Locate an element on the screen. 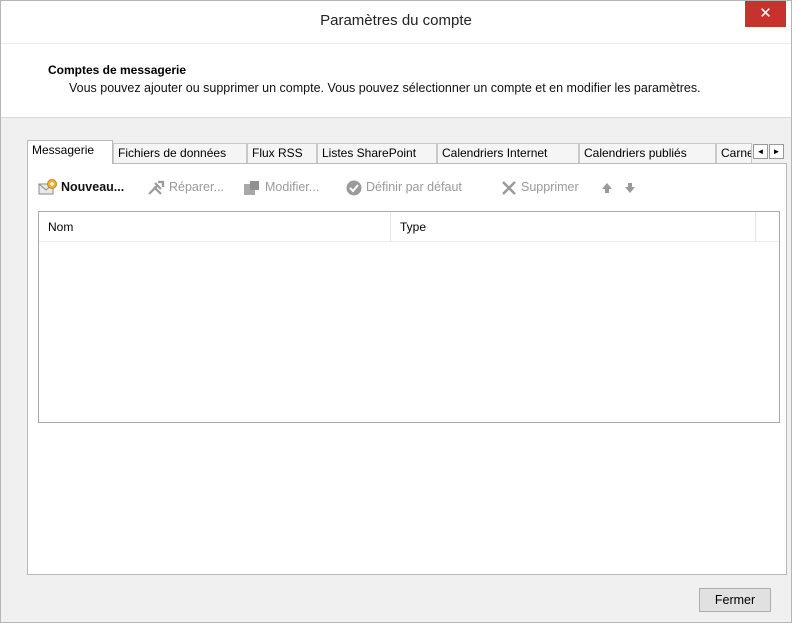 The width and height of the screenshot is (792, 623). arrow-down-icon is located at coordinates (630, 187).